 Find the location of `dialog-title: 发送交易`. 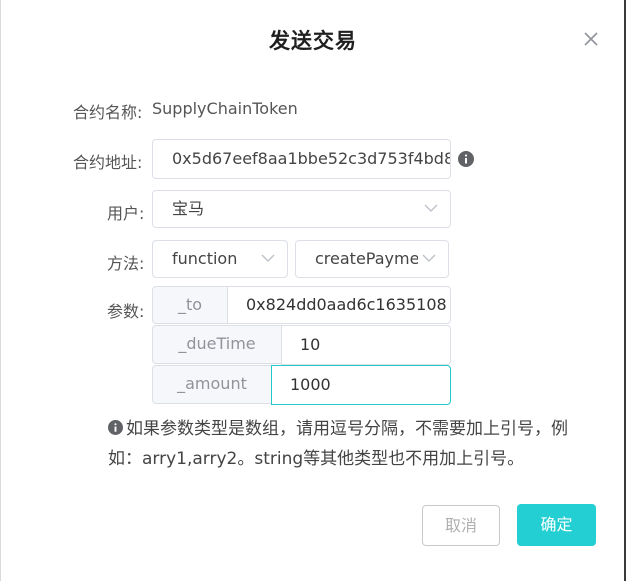

dialog-title: 发送交易 is located at coordinates (313, 41).